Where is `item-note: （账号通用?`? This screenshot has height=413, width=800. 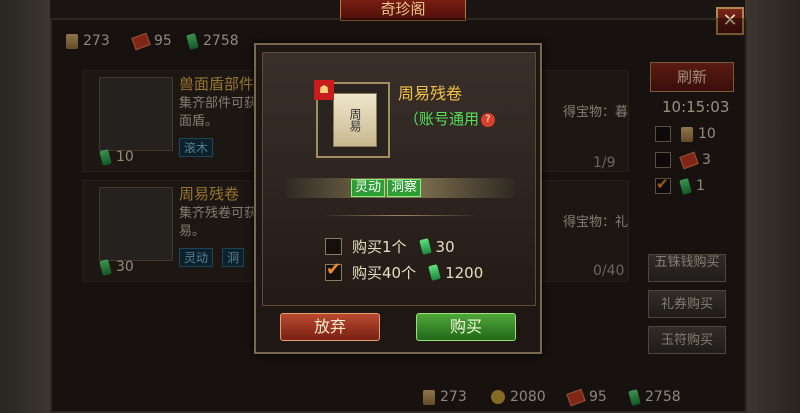 item-note: （账号通用? is located at coordinates (450, 118).